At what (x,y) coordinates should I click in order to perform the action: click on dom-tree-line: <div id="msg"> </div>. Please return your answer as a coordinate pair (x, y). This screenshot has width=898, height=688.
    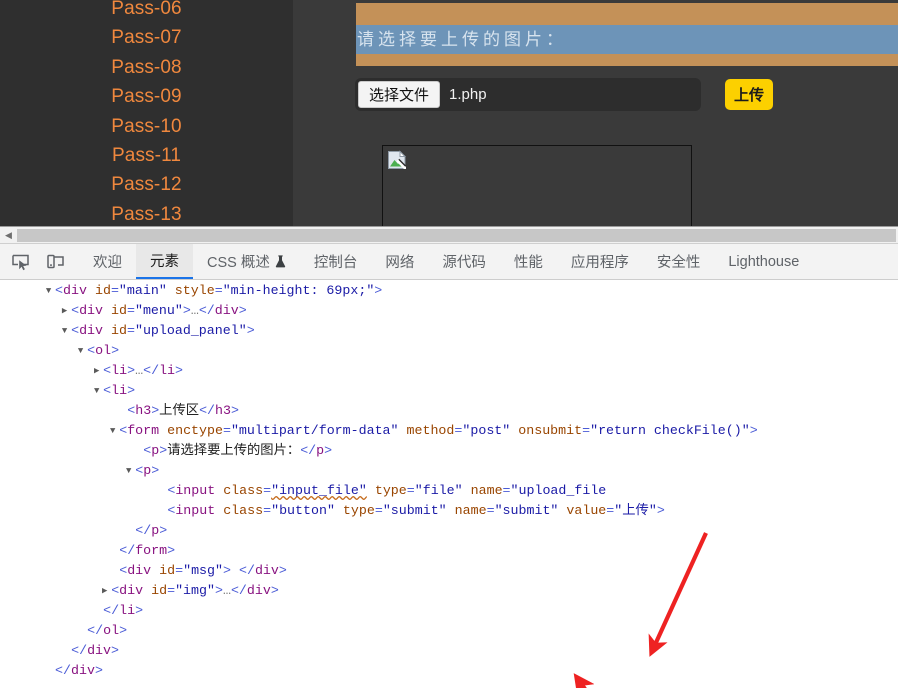
    Looking at the image, I should click on (449, 571).